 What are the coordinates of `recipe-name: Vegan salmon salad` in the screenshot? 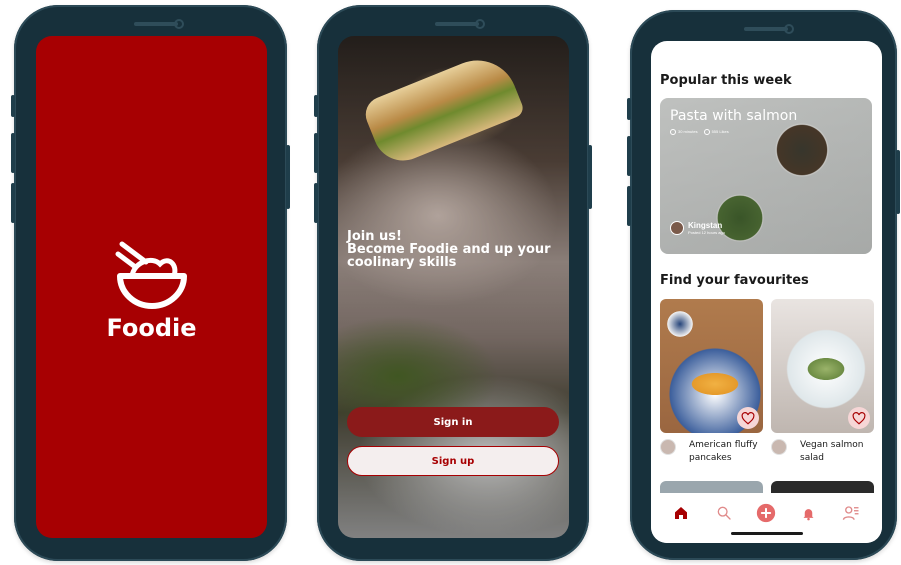 It's located at (837, 452).